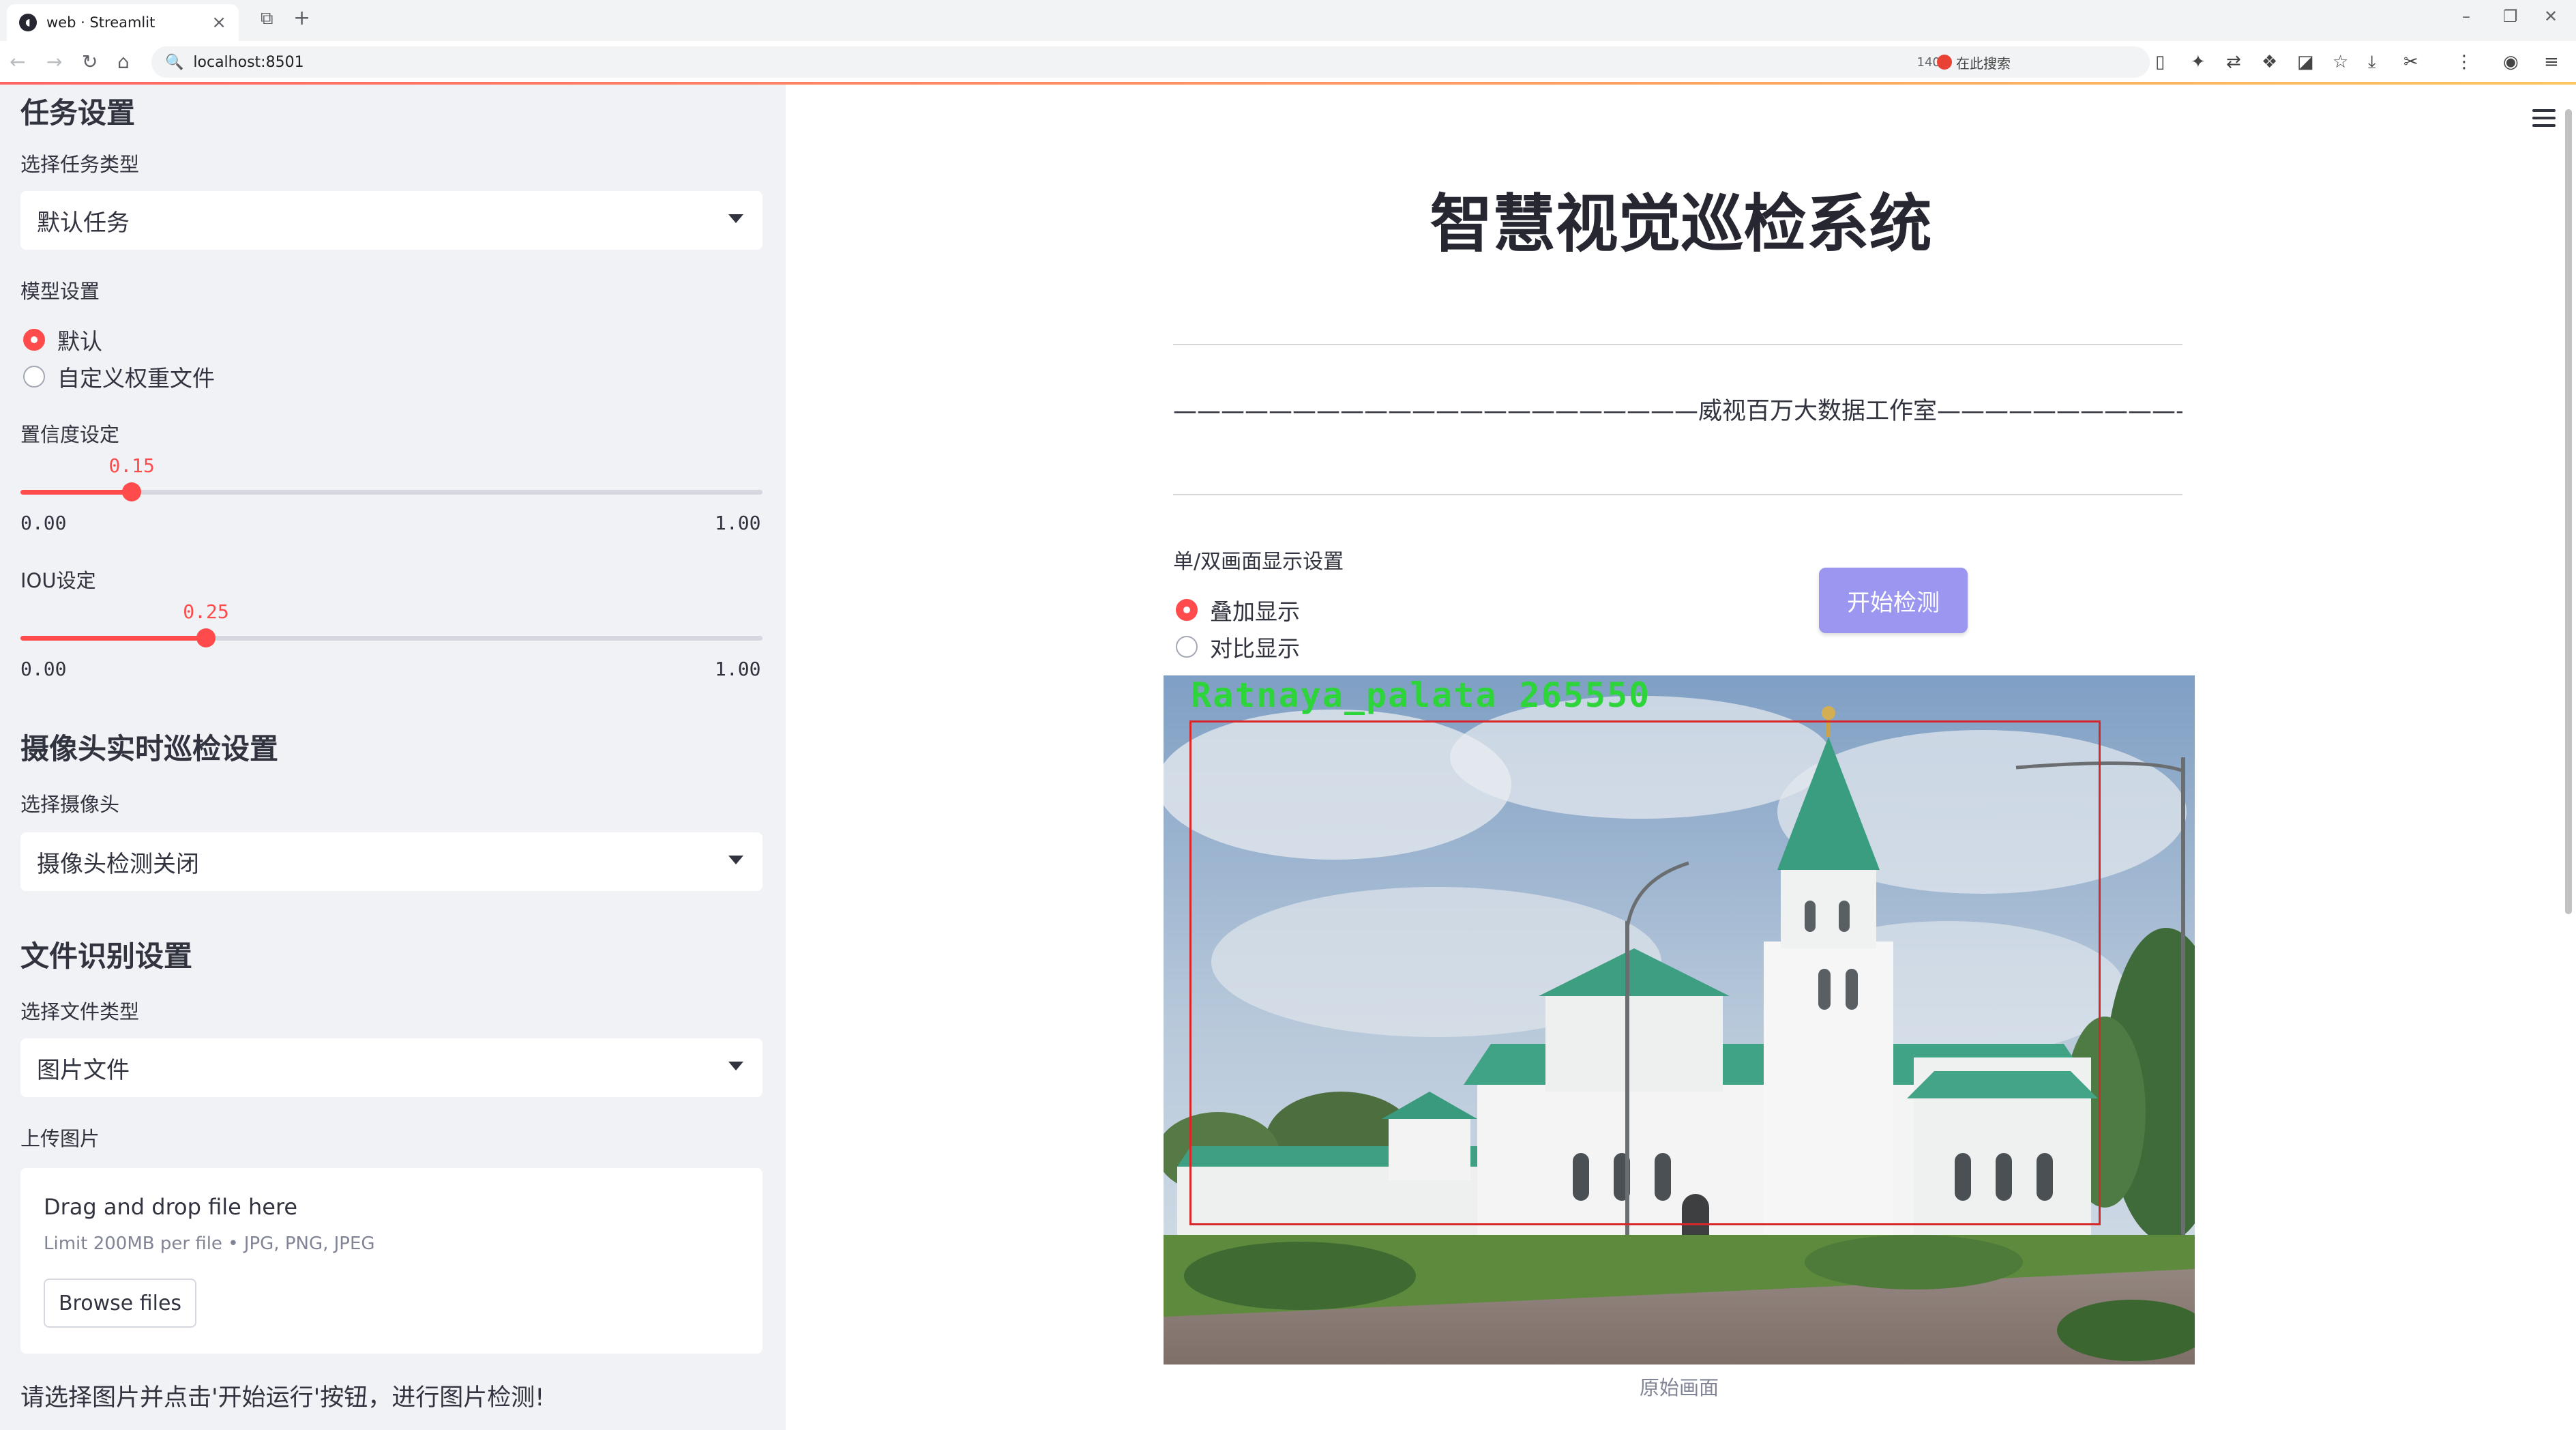 The image size is (2576, 1430). What do you see at coordinates (2551, 16) in the screenshot?
I see `close-window-icon: ✕` at bounding box center [2551, 16].